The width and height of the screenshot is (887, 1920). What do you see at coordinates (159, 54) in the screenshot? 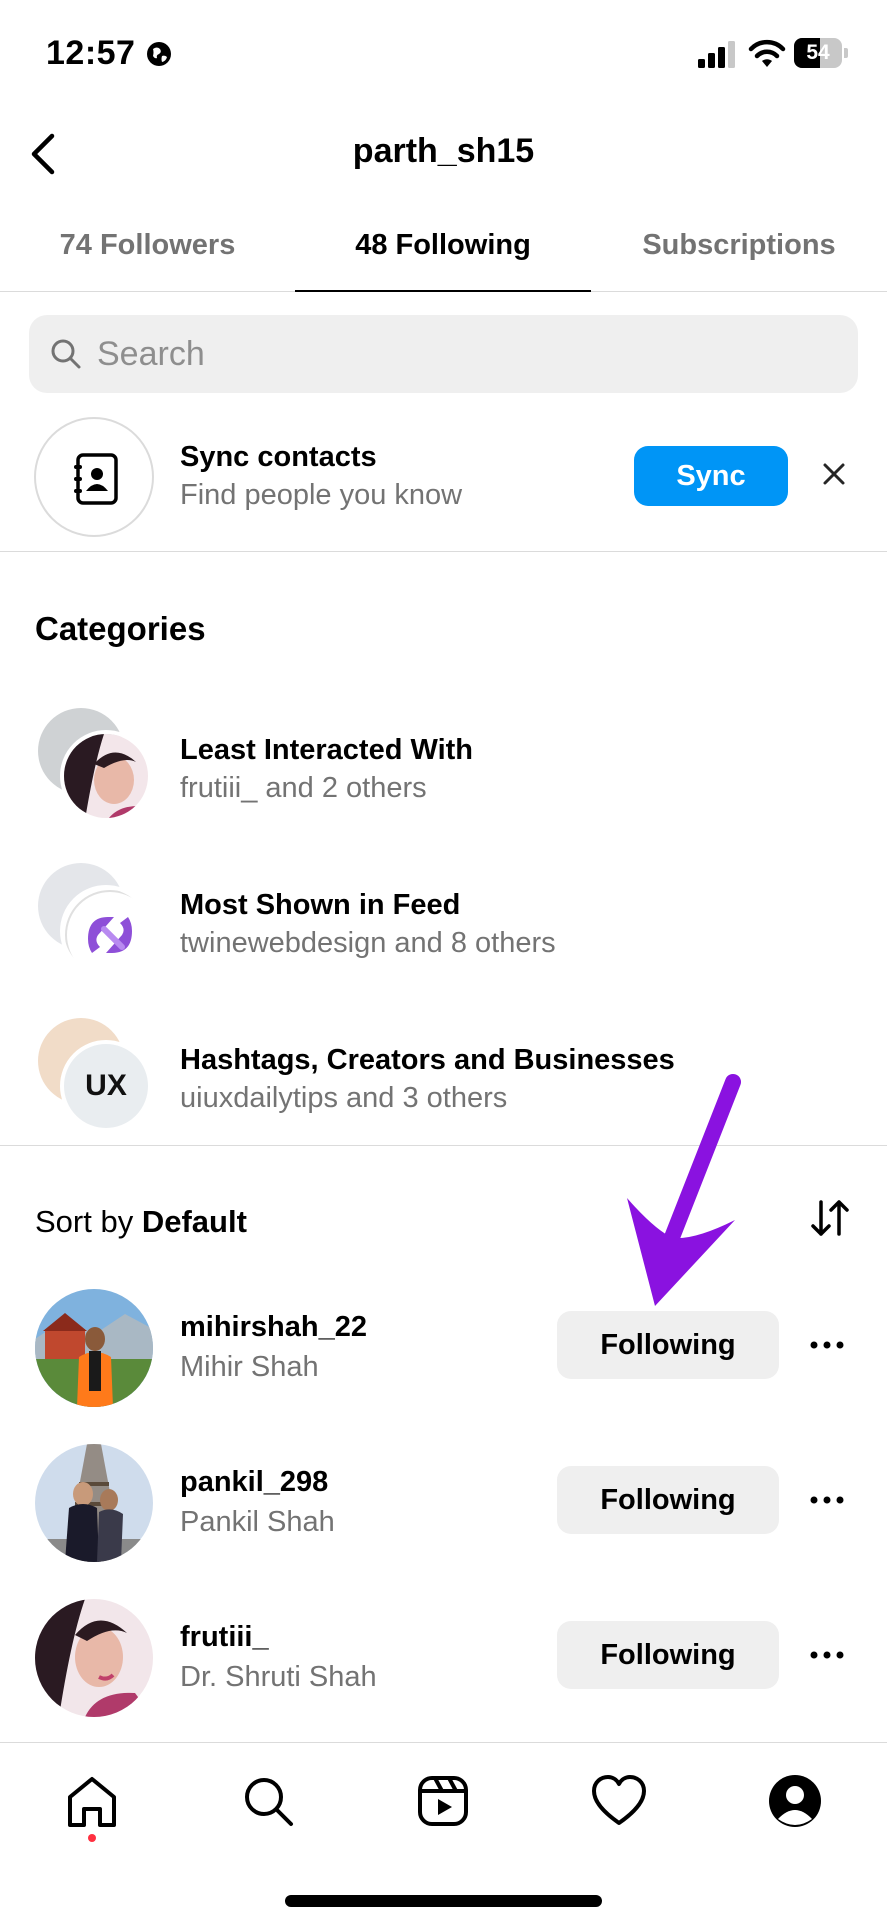
I see `globe-icon` at bounding box center [159, 54].